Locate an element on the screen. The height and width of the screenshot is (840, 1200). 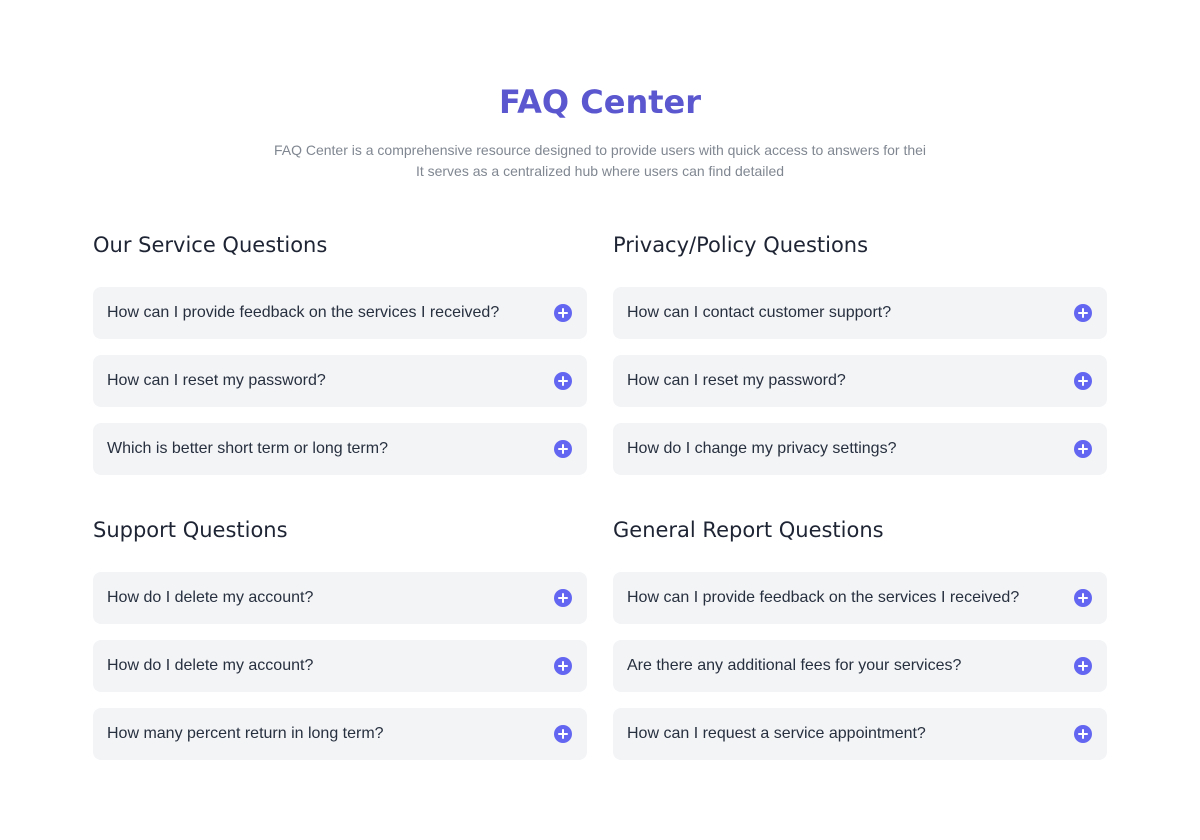
faq-question: How can I contact customer support? is located at coordinates (759, 312).